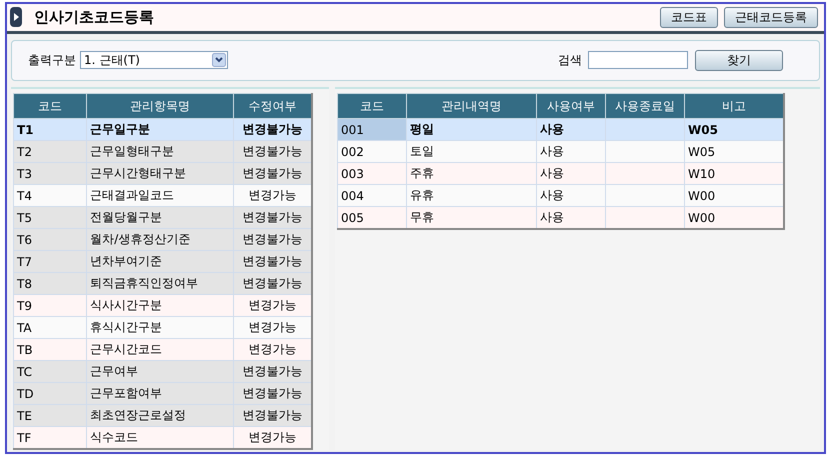  What do you see at coordinates (372, 151) in the screenshot?
I see `table-cell: 002` at bounding box center [372, 151].